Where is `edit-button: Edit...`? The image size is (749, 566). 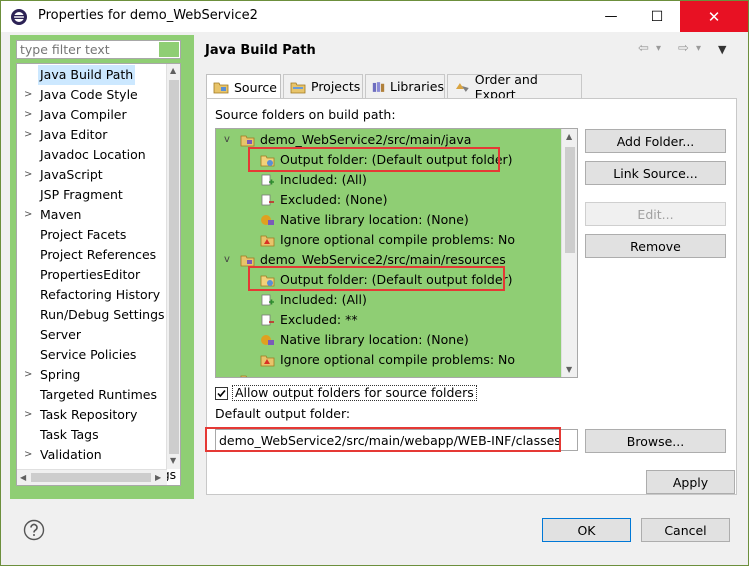 edit-button: Edit... is located at coordinates (655, 214).